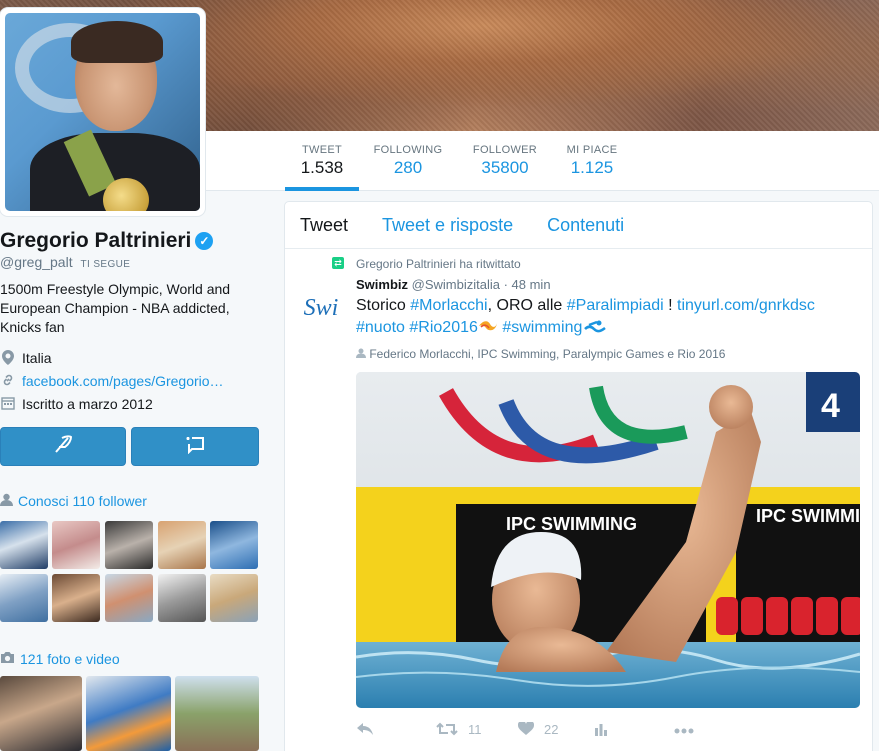 The width and height of the screenshot is (879, 751). I want to click on profile-name-text: Gregorio Paltrinieri, so click(96, 240).